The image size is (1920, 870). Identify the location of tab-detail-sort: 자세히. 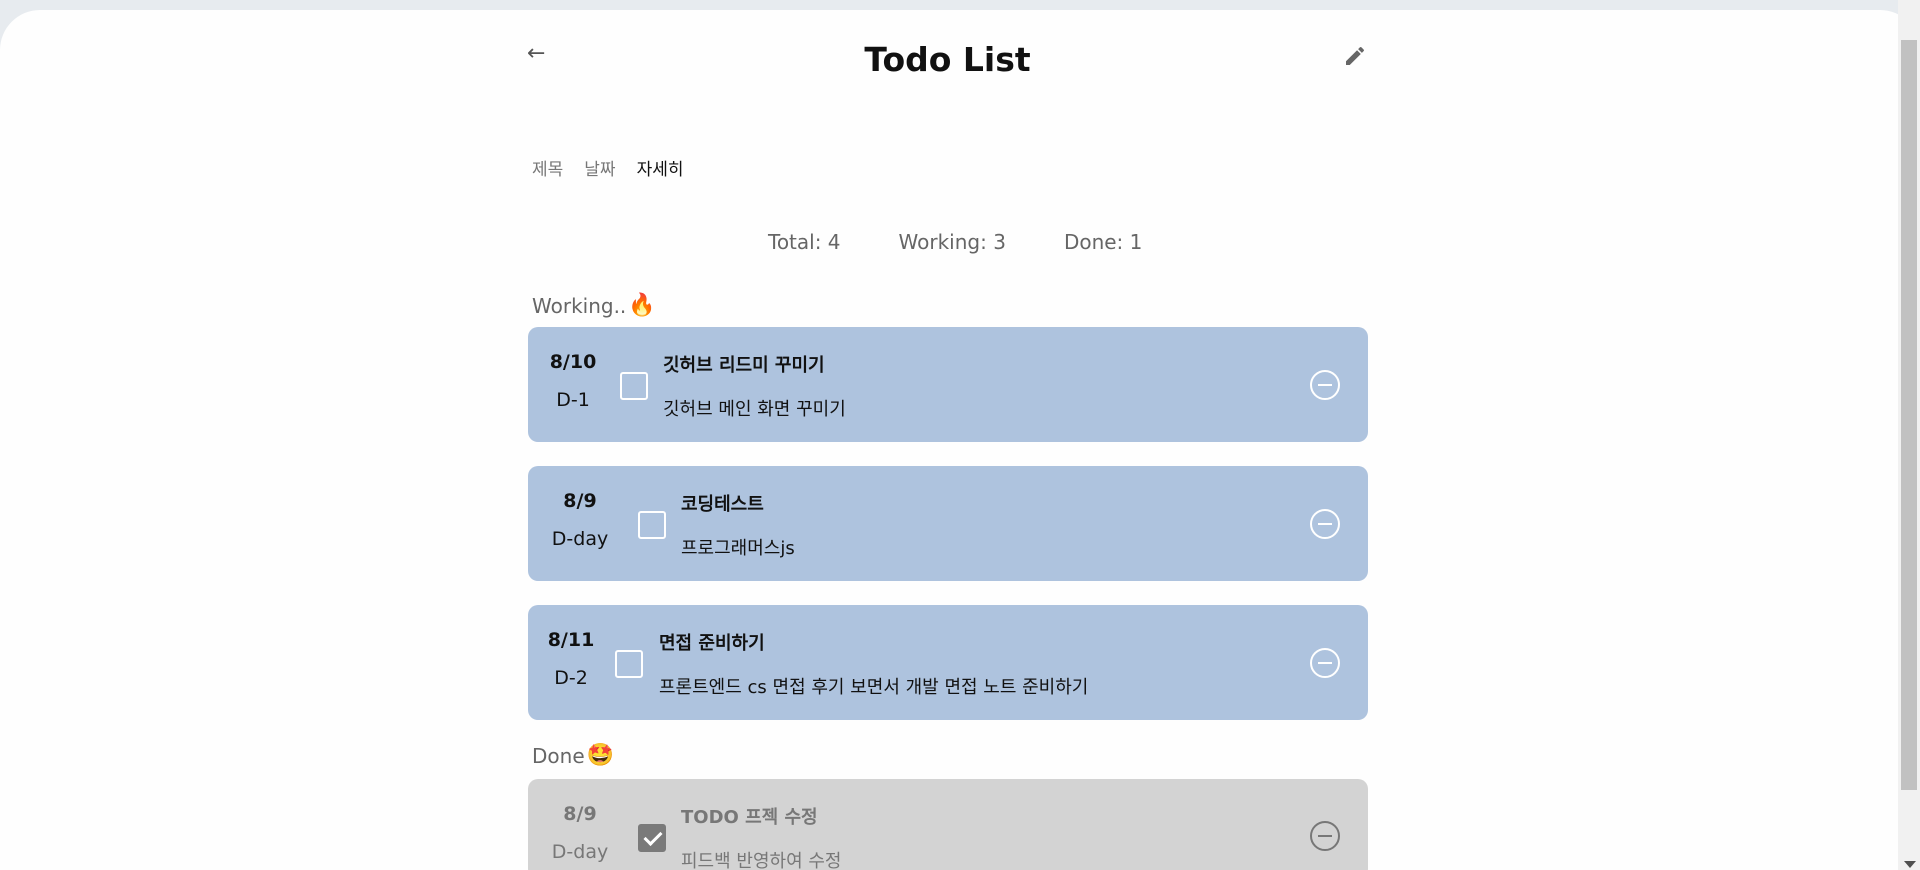
(660, 167).